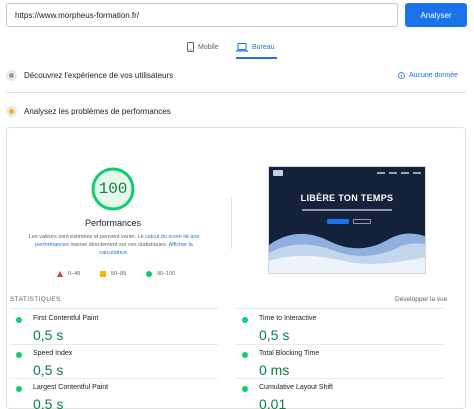 Image resolution: width=474 pixels, height=409 pixels. I want to click on metric-name: First Contentful Paint, so click(66, 318).